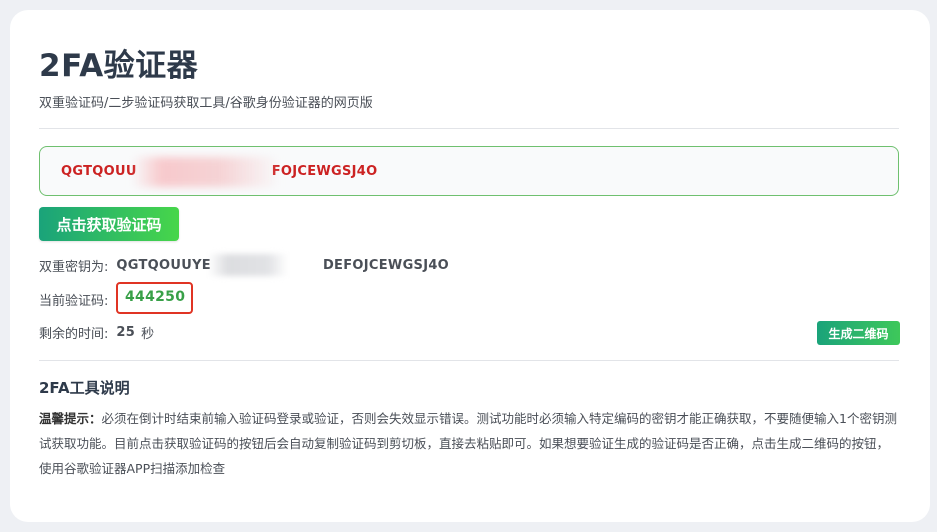  Describe the element at coordinates (324, 171) in the screenshot. I see `secret-input-value-end: FOJCEWGSJ4O` at that location.